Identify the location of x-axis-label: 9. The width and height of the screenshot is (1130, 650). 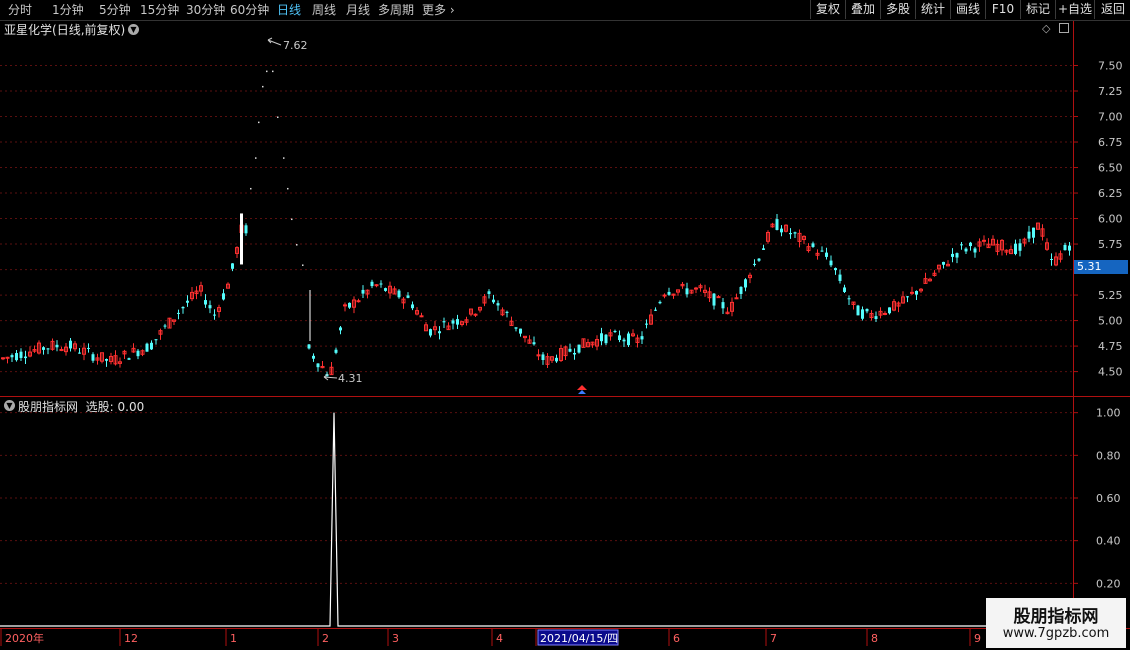
(977, 638).